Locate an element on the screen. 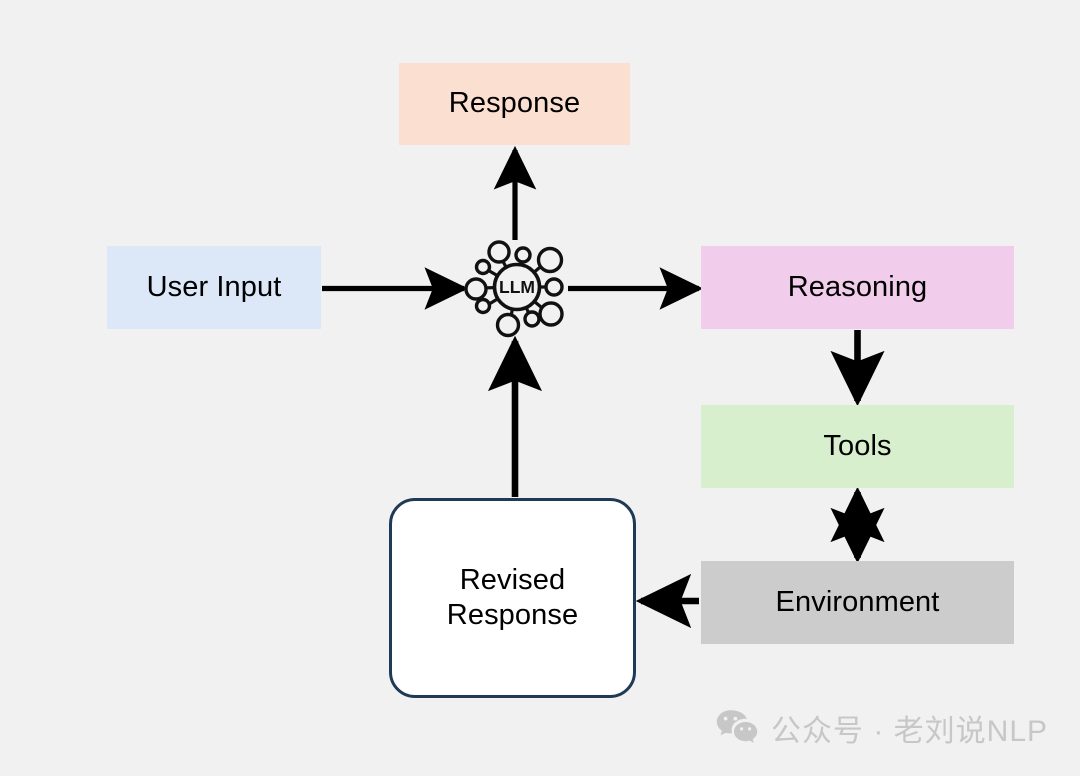 Image resolution: width=1080 pixels, height=776 pixels. llm-network-icon: LLM is located at coordinates (517, 287).